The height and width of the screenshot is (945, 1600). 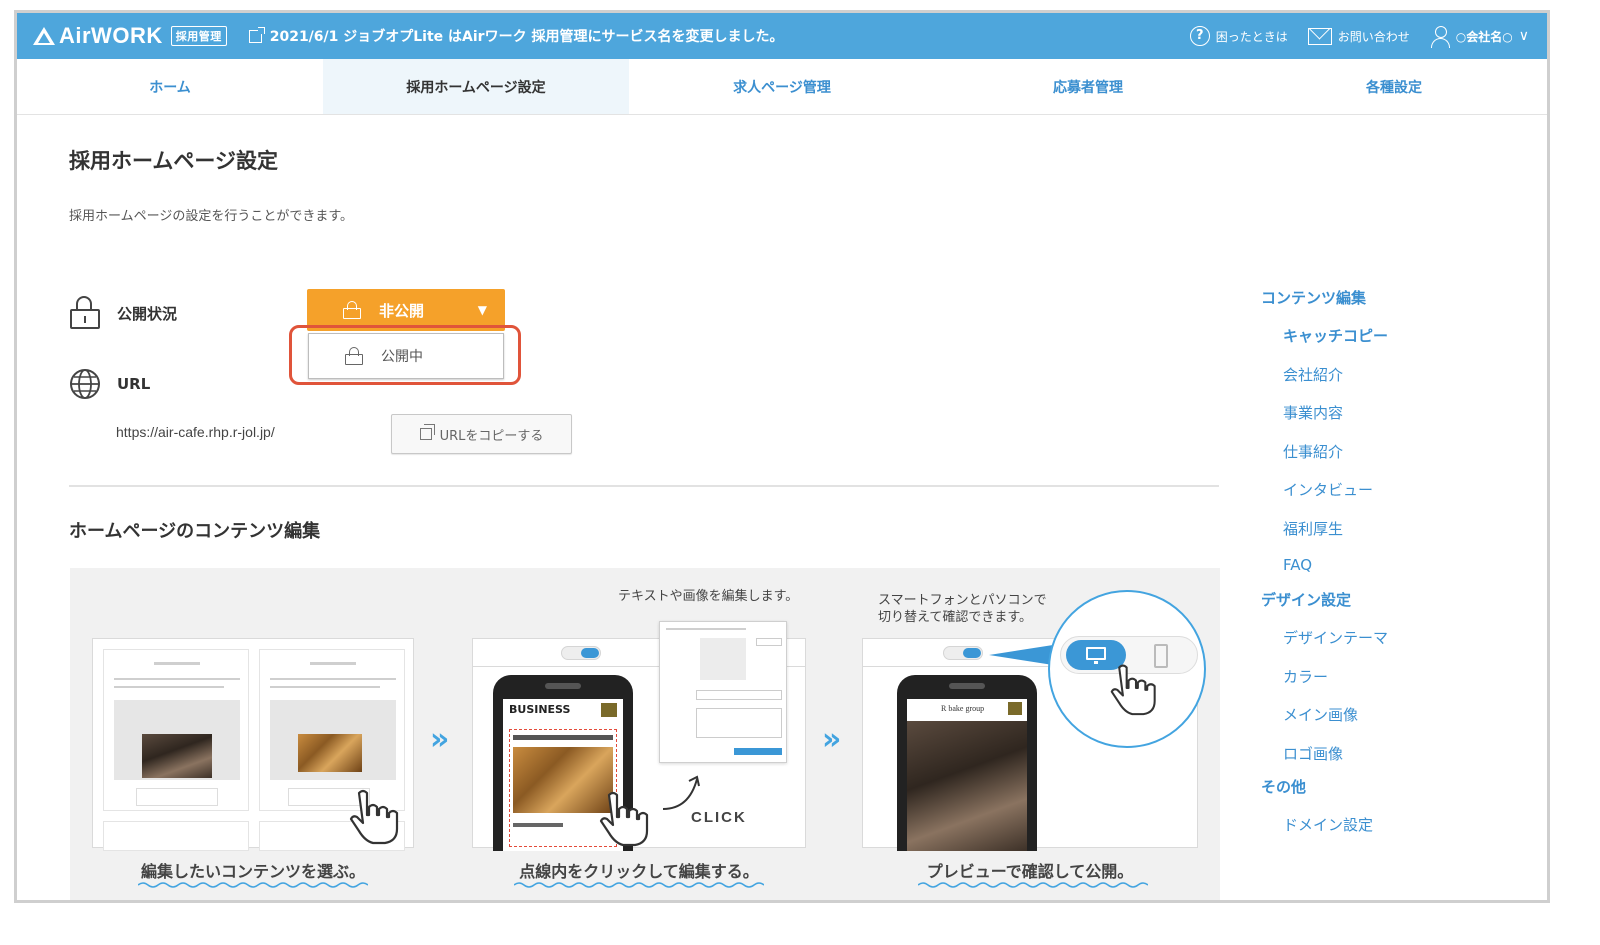 What do you see at coordinates (476, 86) in the screenshot?
I see `tab-recruit-homepage-settings: 採用ホームページ設定` at bounding box center [476, 86].